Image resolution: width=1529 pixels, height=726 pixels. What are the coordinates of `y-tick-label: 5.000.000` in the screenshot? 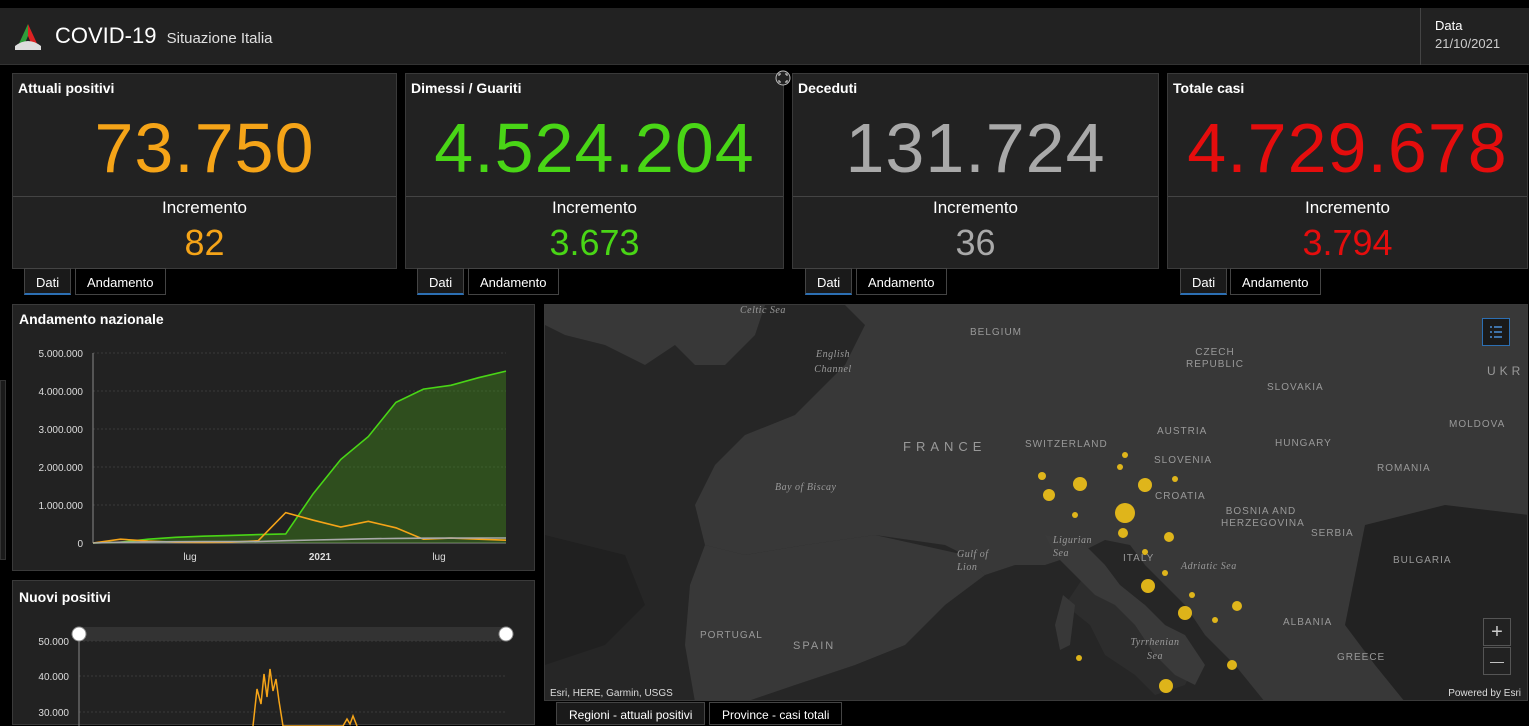 It's located at (61, 354).